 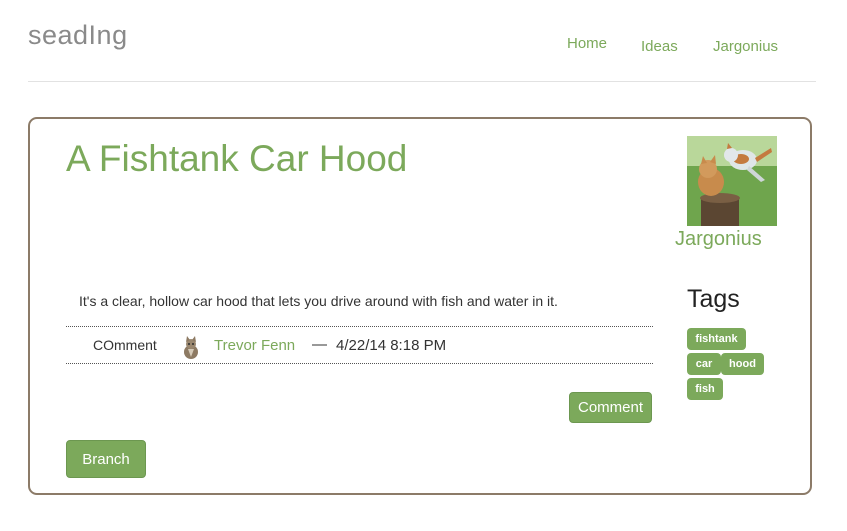 I want to click on tag-fish: fish, so click(x=705, y=389).